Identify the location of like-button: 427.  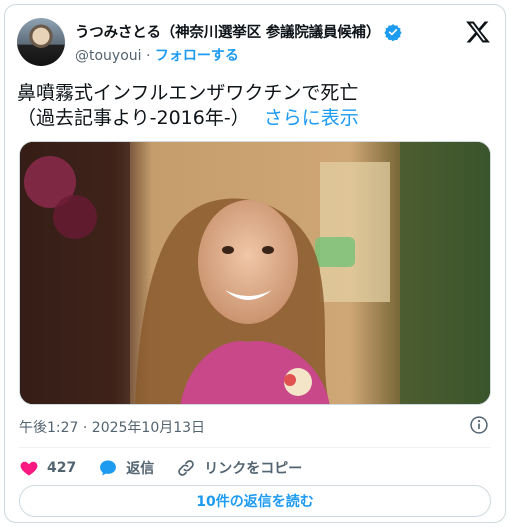
(47, 468).